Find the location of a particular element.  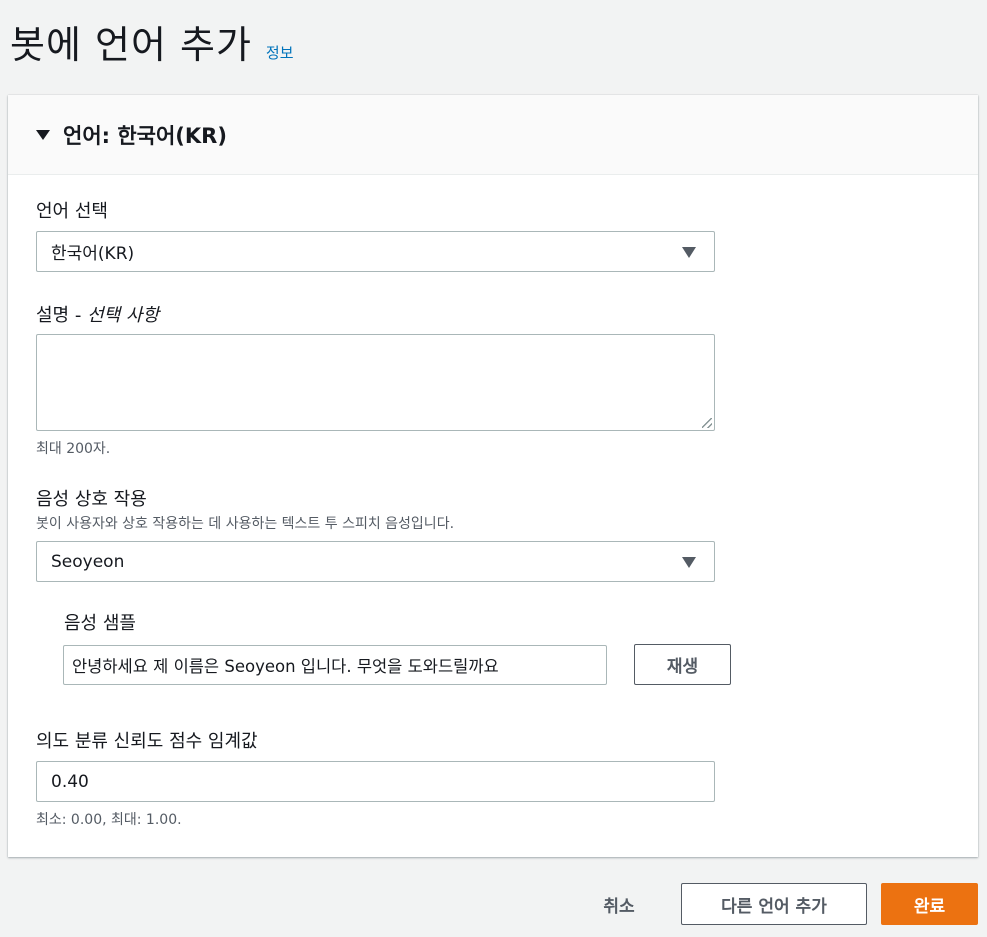

voice-sample-label: 음성 샘플 is located at coordinates (100, 623).